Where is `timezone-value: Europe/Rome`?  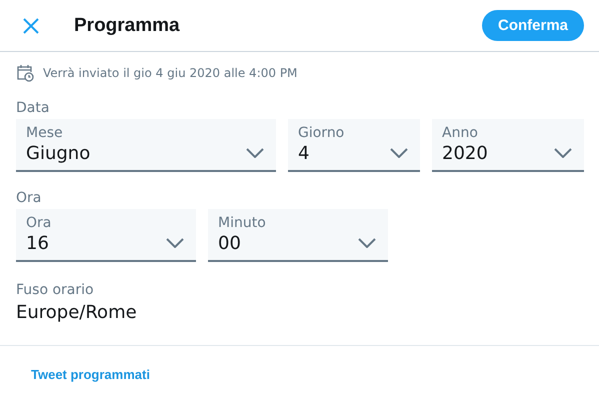 timezone-value: Europe/Rome is located at coordinates (76, 312).